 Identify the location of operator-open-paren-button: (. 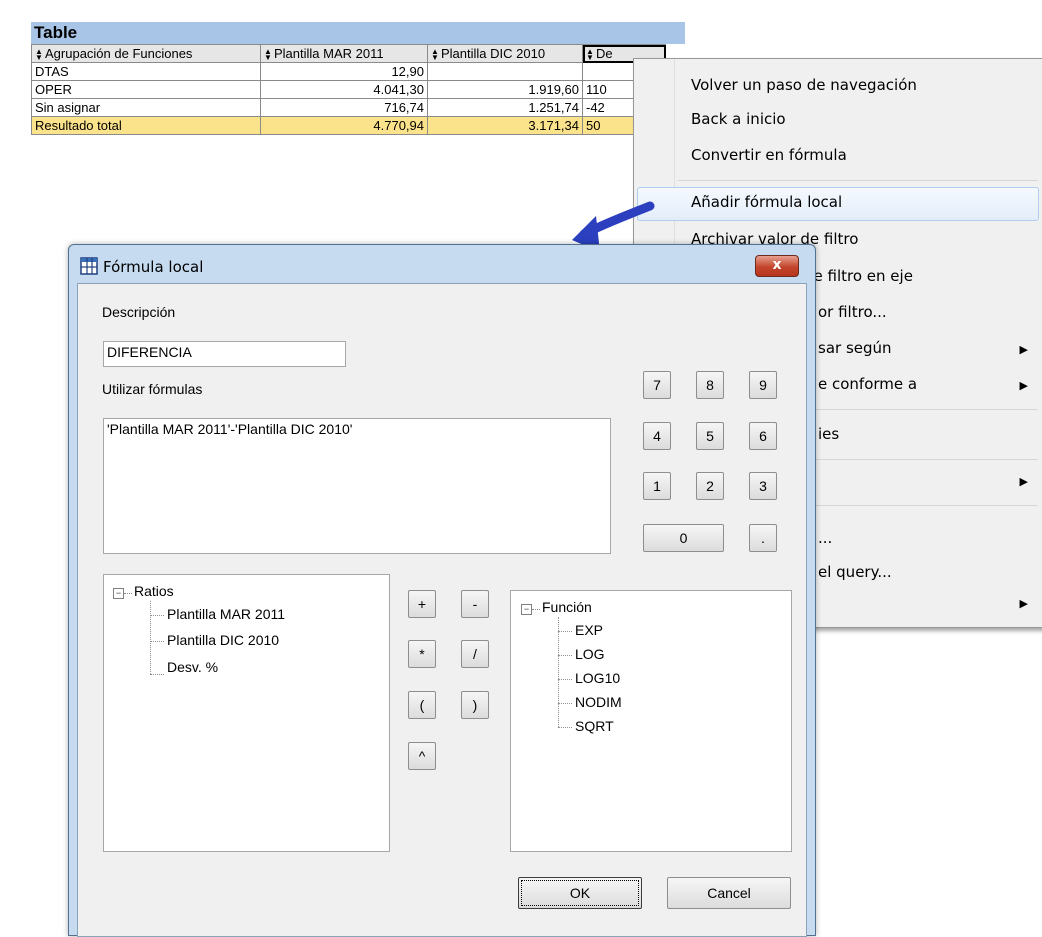
(422, 705).